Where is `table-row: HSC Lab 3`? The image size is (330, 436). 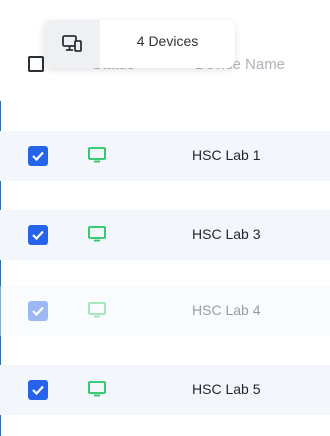
table-row: HSC Lab 3 is located at coordinates (165, 235).